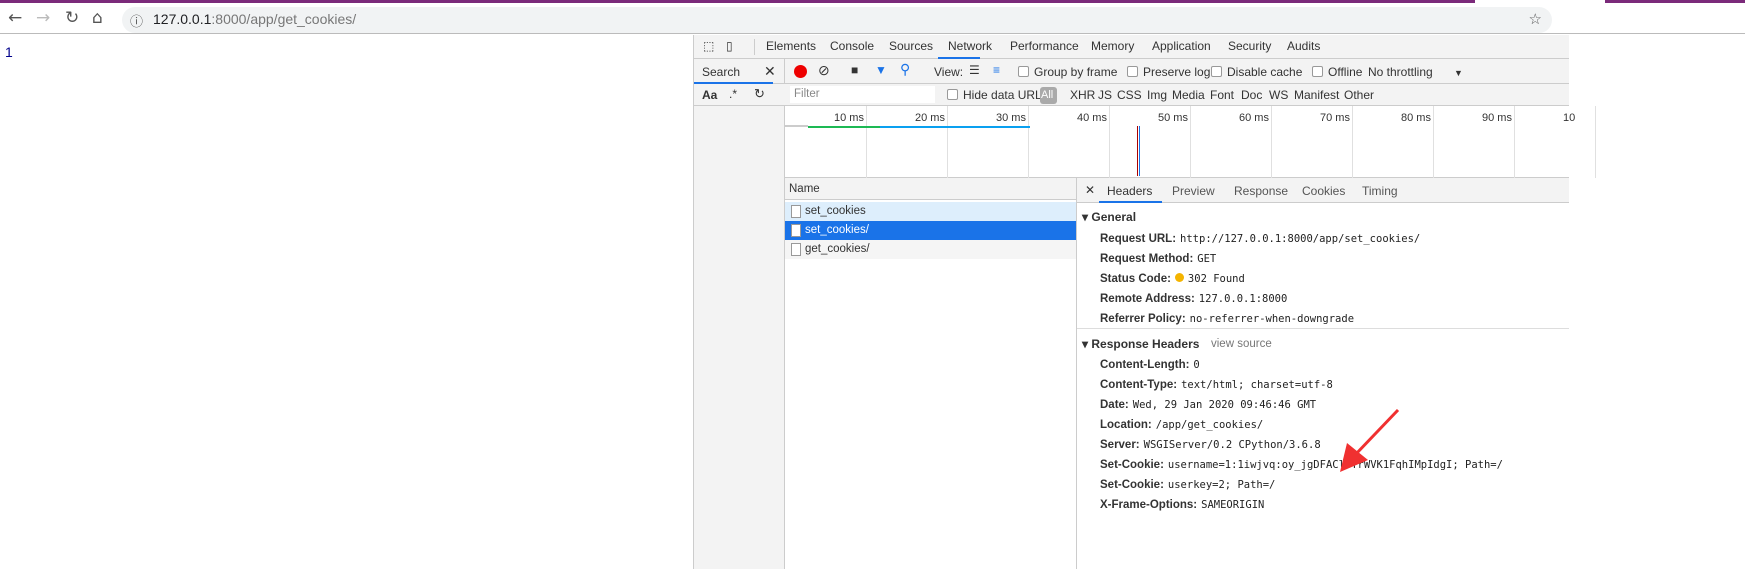  Describe the element at coordinates (997, 95) in the screenshot. I see `hide-data-urls-checkbox: Hide data URLs` at that location.